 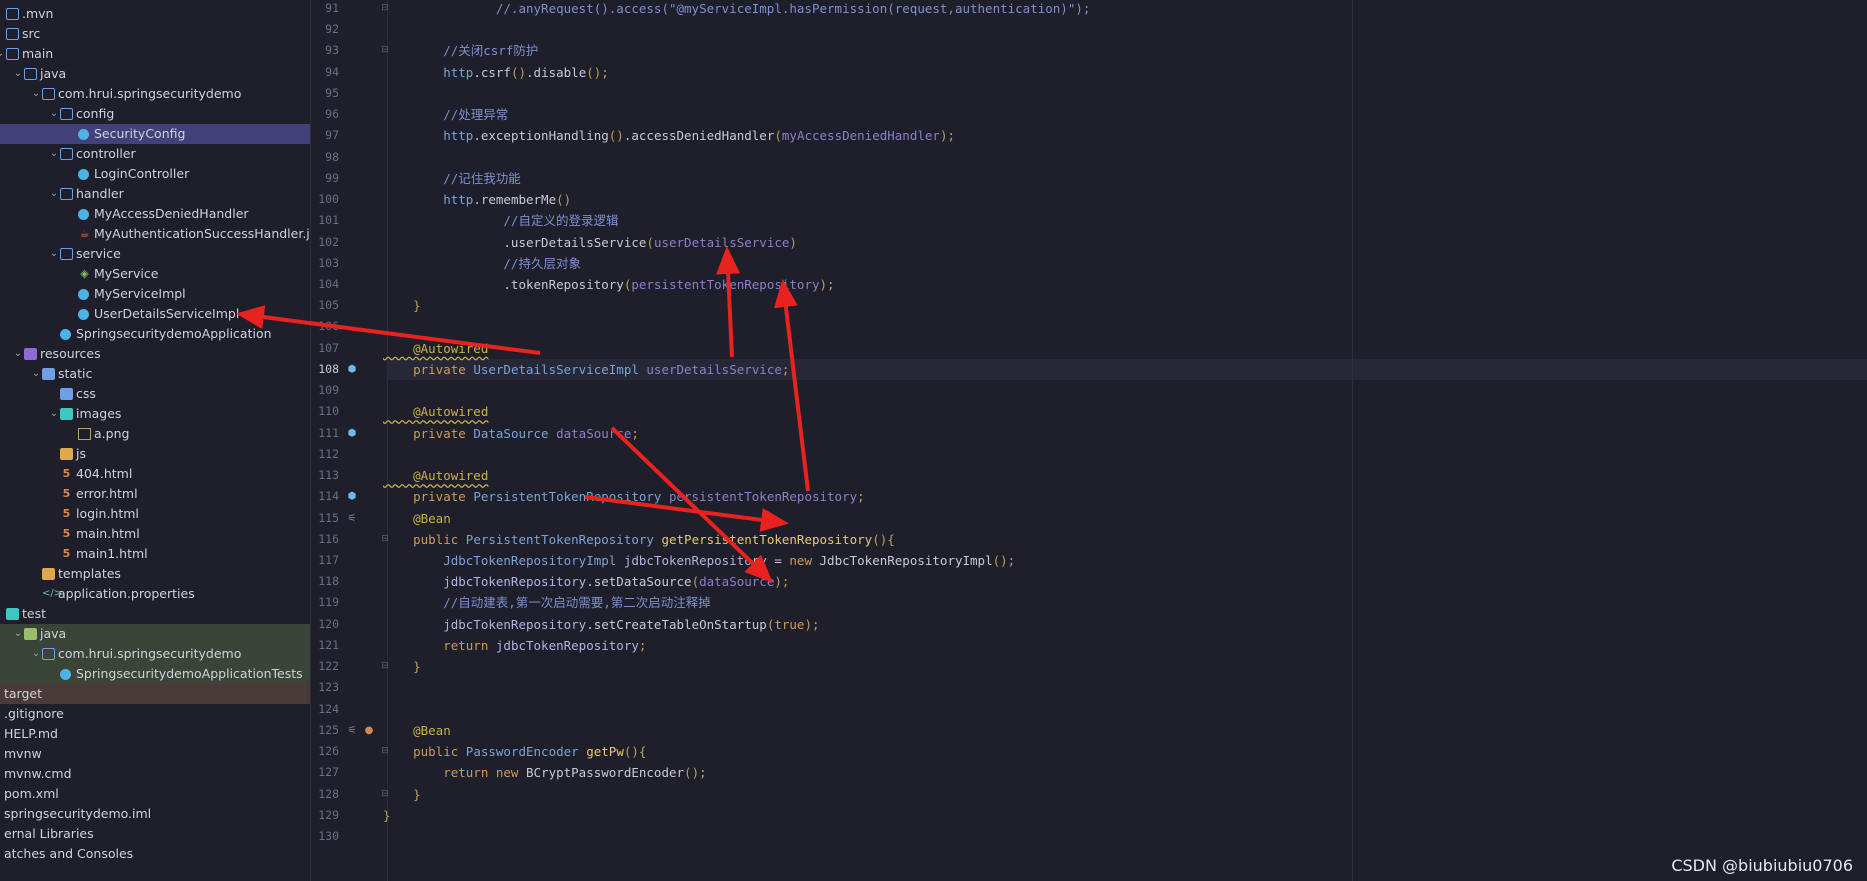 I want to click on tree-item: templates, so click(x=155, y=574).